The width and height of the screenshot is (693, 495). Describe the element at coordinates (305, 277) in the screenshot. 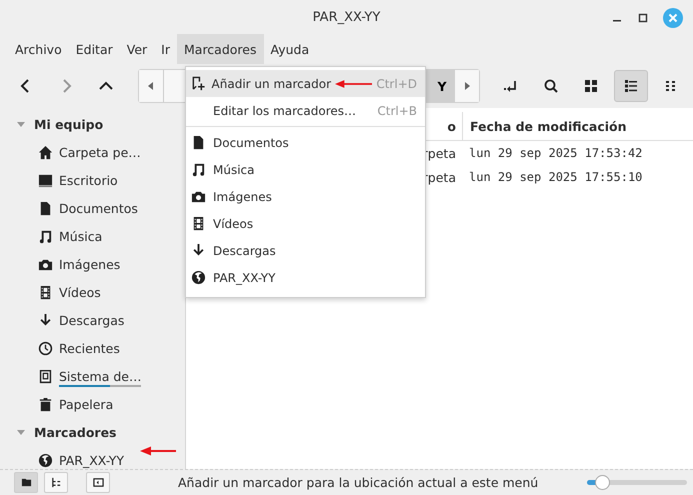

I see `menu-entry: PAR_XX-YY` at that location.